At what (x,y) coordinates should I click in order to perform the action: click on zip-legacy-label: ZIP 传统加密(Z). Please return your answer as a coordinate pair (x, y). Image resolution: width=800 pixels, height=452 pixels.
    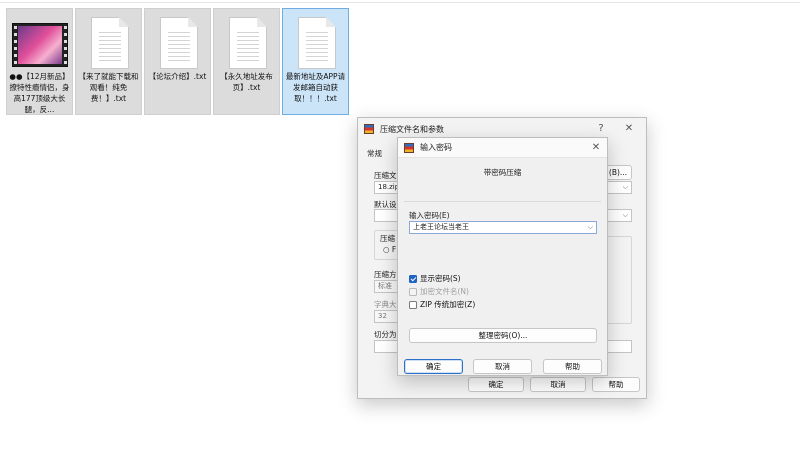
    Looking at the image, I should click on (448, 304).